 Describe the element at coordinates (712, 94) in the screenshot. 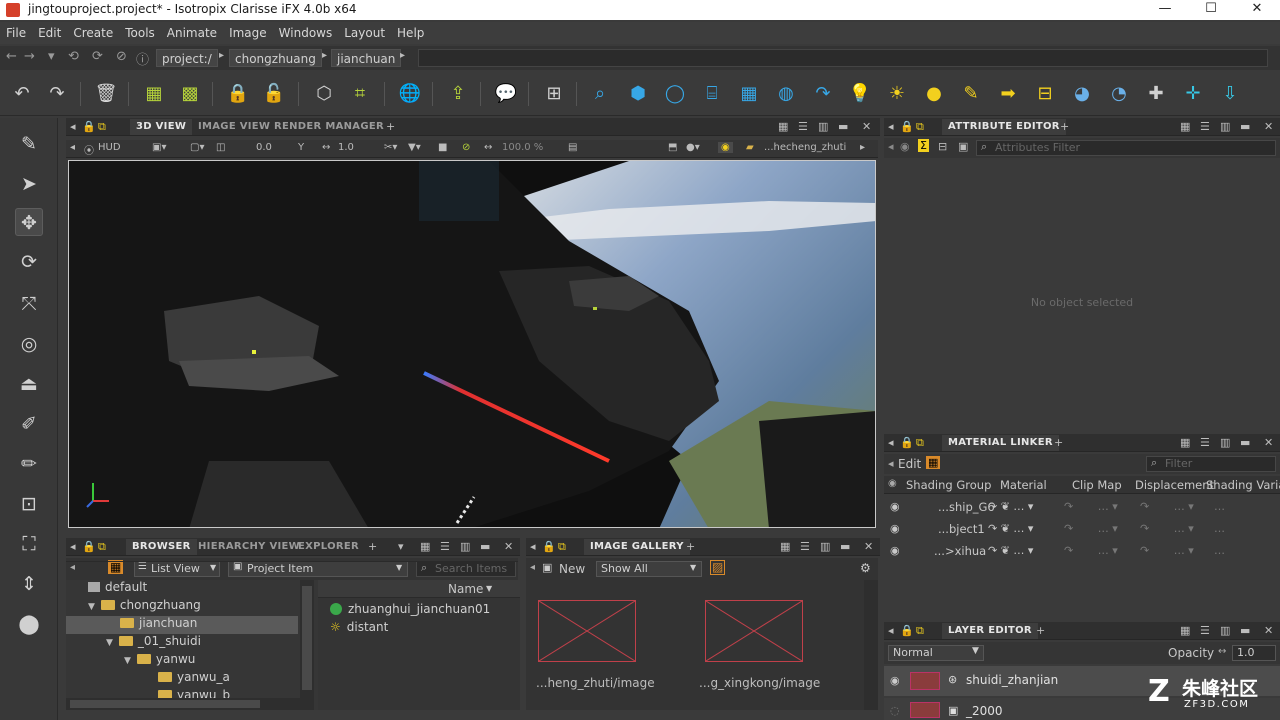

I see `cylinder-primitive-icon: ⌸` at that location.